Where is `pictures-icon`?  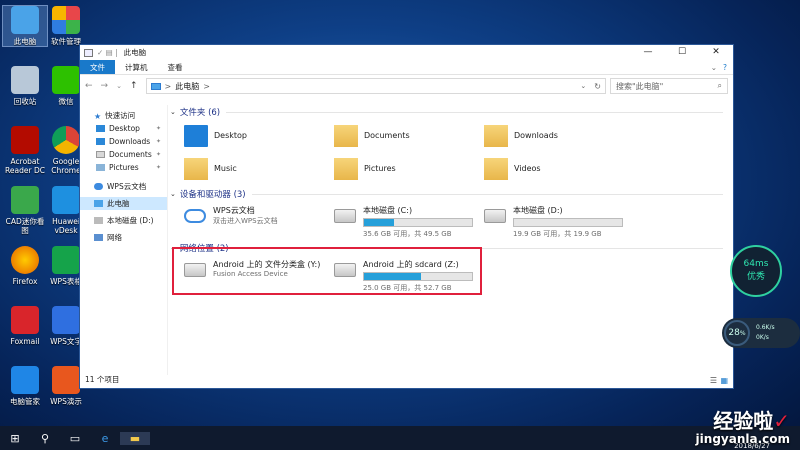
pictures-icon is located at coordinates (100, 167).